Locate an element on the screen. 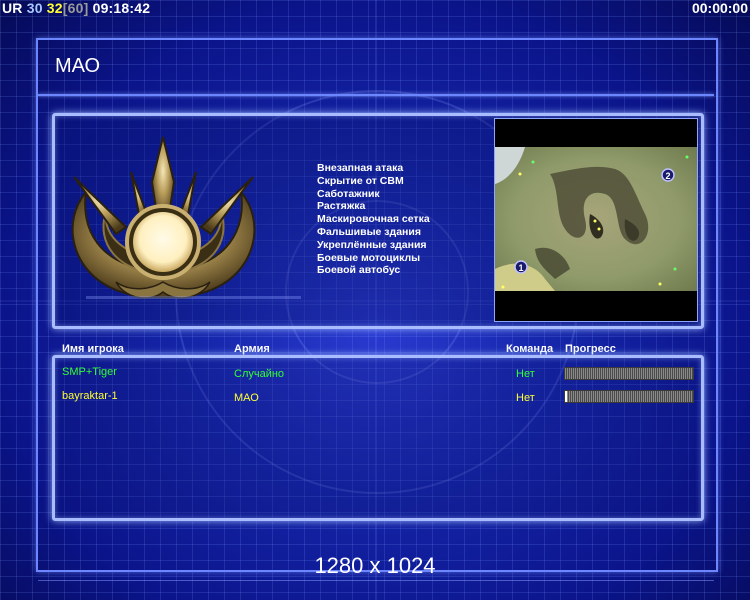  hud-fps-limit: [60] is located at coordinates (75, 8).